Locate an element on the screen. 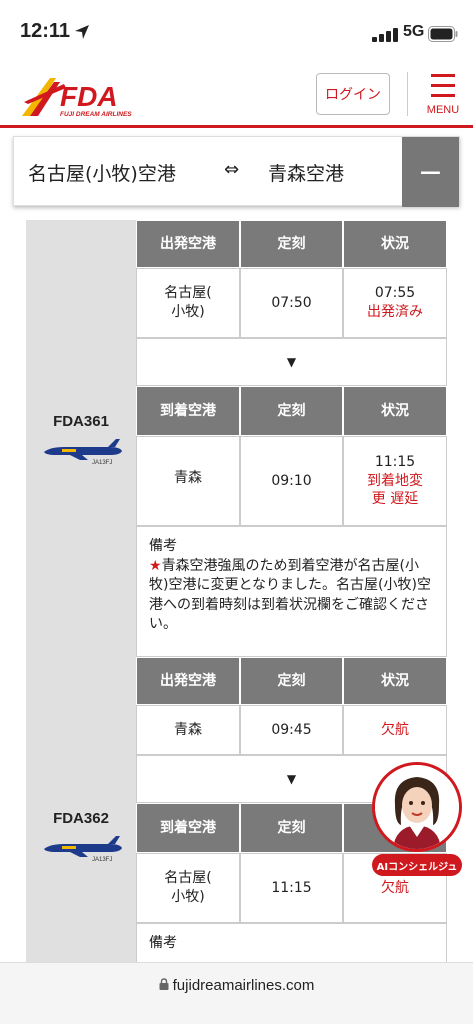 This screenshot has height=1024, width=473. status-bar: 12:11 5G is located at coordinates (236, 32).